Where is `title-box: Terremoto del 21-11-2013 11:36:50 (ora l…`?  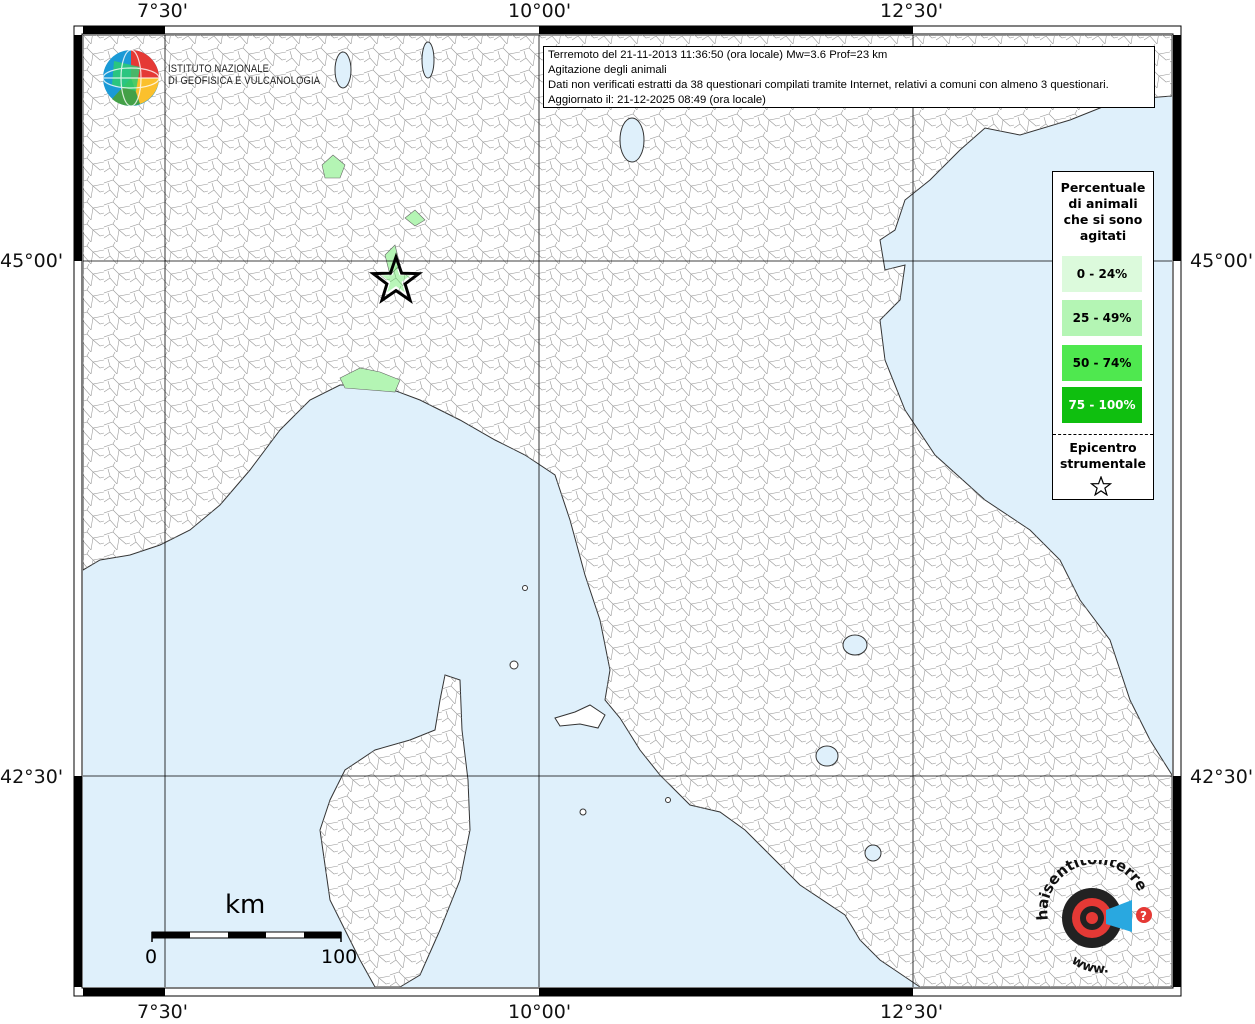 title-box: Terremoto del 21-11-2013 11:36:50 (ora l… is located at coordinates (849, 77).